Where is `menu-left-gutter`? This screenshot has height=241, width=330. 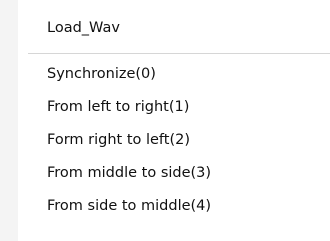
menu-left-gutter is located at coordinates (9, 120).